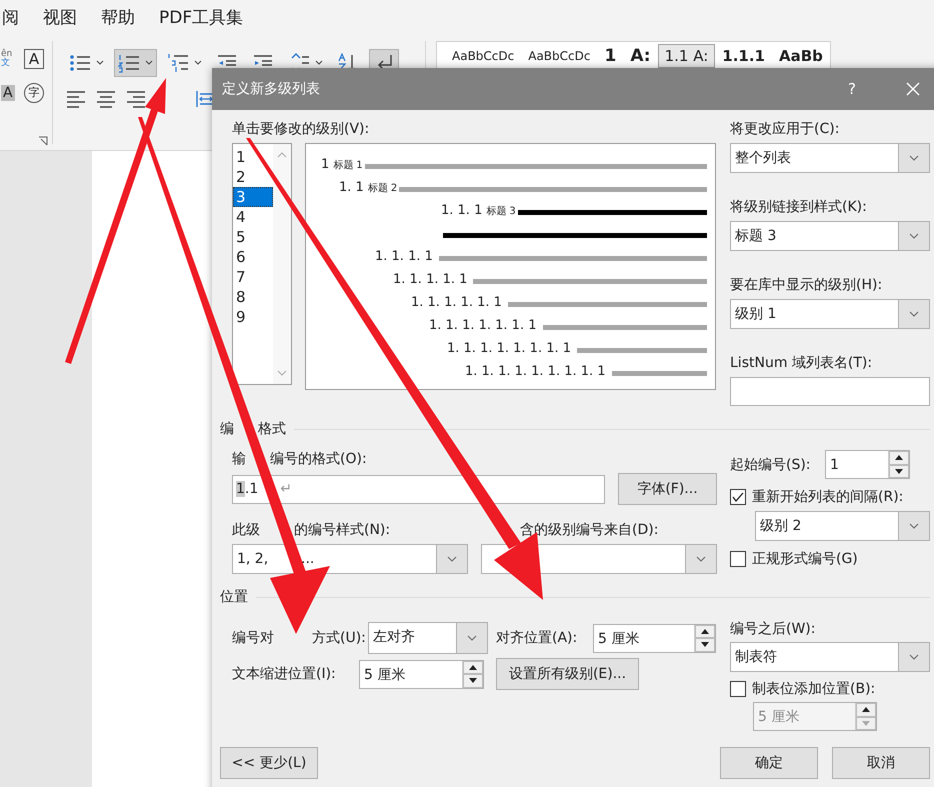 The image size is (934, 787). What do you see at coordinates (394, 189) in the screenshot?
I see `preview-heading-level: 2` at bounding box center [394, 189].